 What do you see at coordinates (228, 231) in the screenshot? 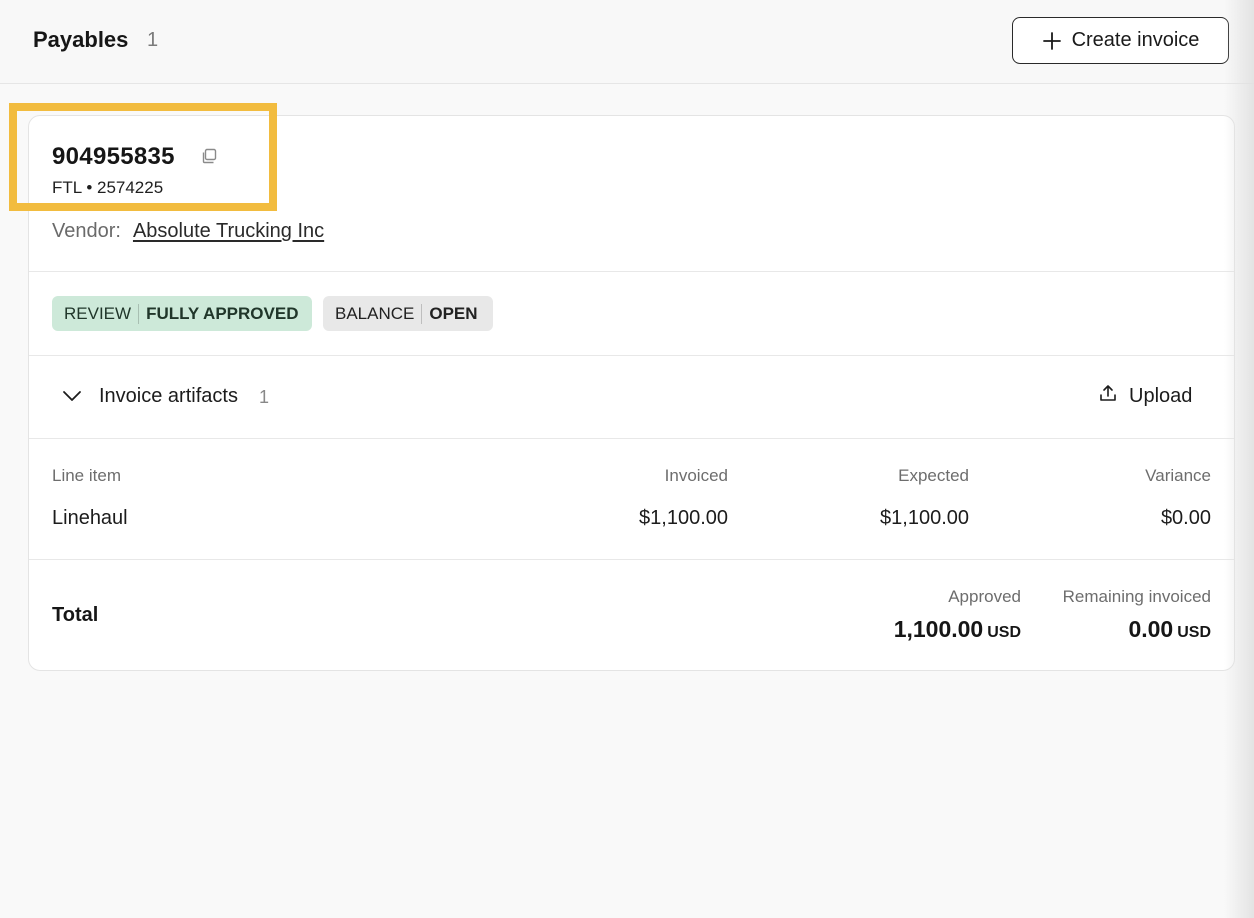
I see `vendor-link: Absolute Trucking Inc` at bounding box center [228, 231].